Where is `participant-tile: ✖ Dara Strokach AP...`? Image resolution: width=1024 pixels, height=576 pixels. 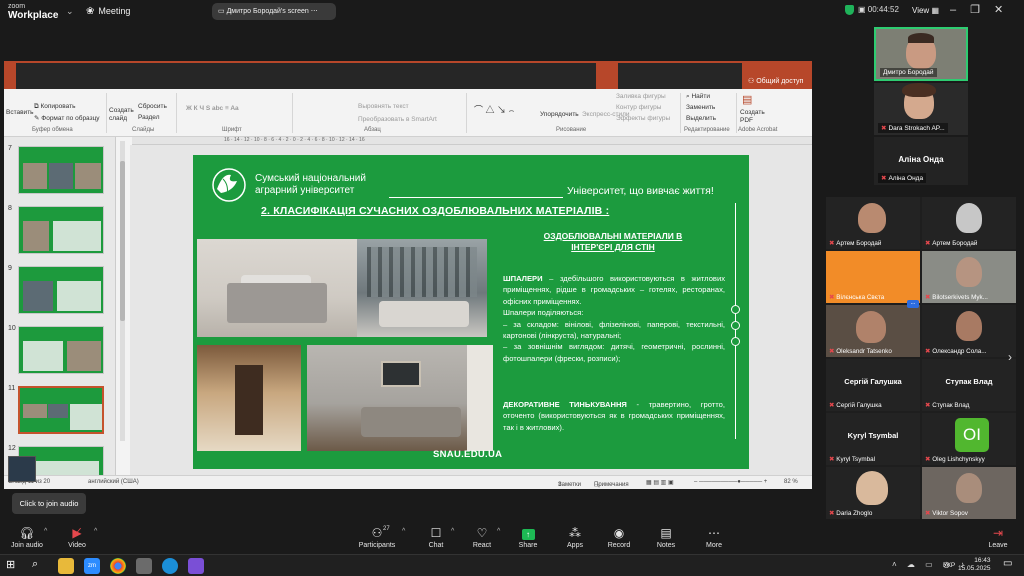 participant-tile: ✖ Dara Strokach AP... is located at coordinates (921, 109).